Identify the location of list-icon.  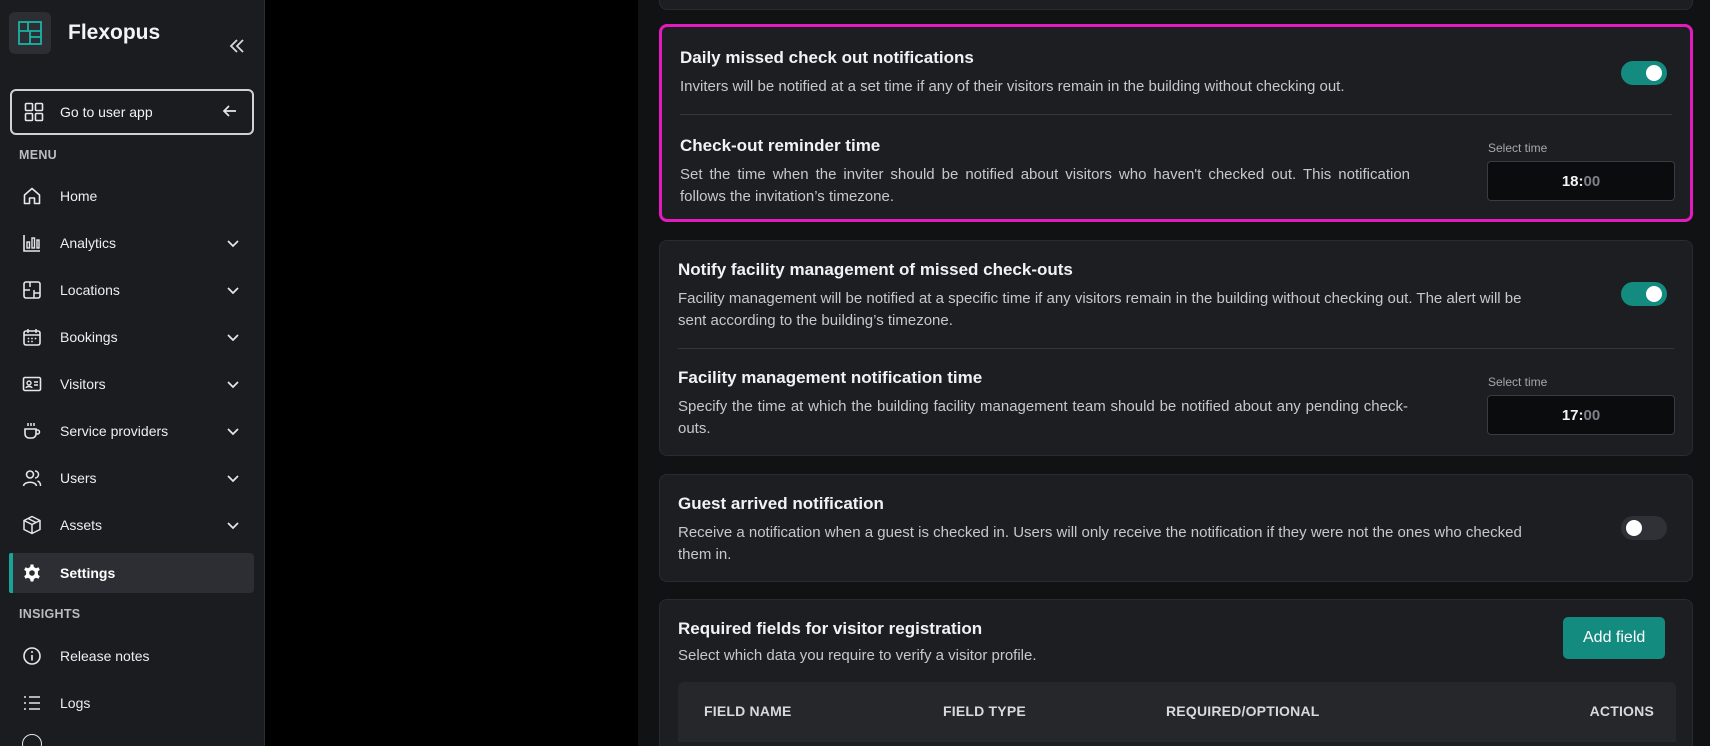
(32, 703).